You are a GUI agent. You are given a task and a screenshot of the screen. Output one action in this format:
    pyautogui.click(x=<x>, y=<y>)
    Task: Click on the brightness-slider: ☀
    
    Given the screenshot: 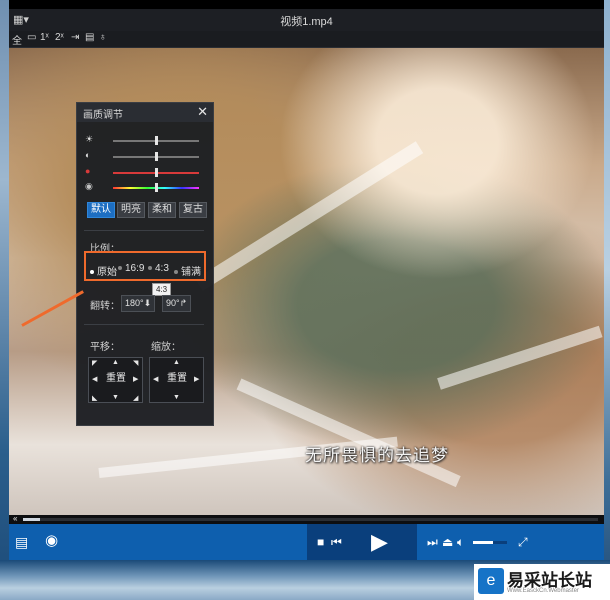 What is the action you would take?
    pyautogui.click(x=145, y=140)
    